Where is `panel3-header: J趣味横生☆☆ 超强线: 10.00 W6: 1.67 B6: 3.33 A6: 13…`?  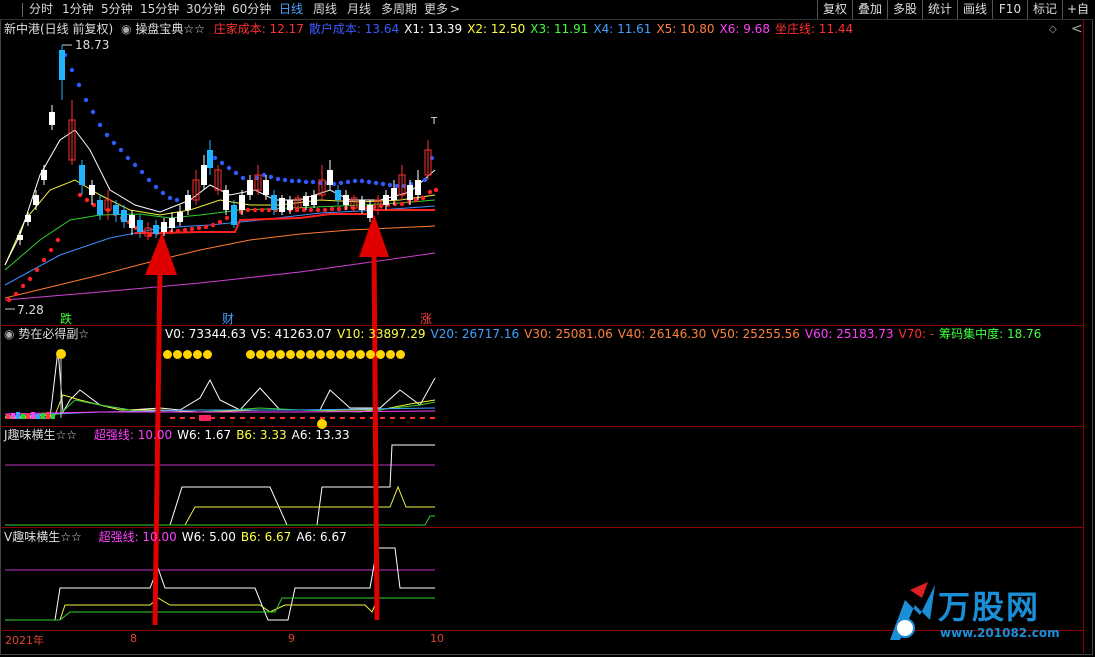
panel3-header: J趣味横生☆☆ 超强线: 10.00 W6: 1.67 B6: 3.33 A6: 13… is located at coordinates (177, 435).